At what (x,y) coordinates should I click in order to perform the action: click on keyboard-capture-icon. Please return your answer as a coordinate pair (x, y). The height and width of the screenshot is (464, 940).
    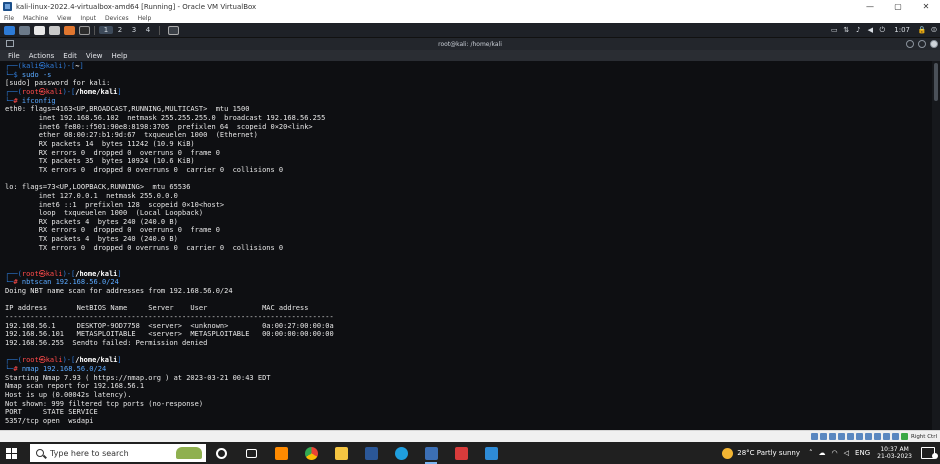
    Looking at the image, I should click on (904, 436).